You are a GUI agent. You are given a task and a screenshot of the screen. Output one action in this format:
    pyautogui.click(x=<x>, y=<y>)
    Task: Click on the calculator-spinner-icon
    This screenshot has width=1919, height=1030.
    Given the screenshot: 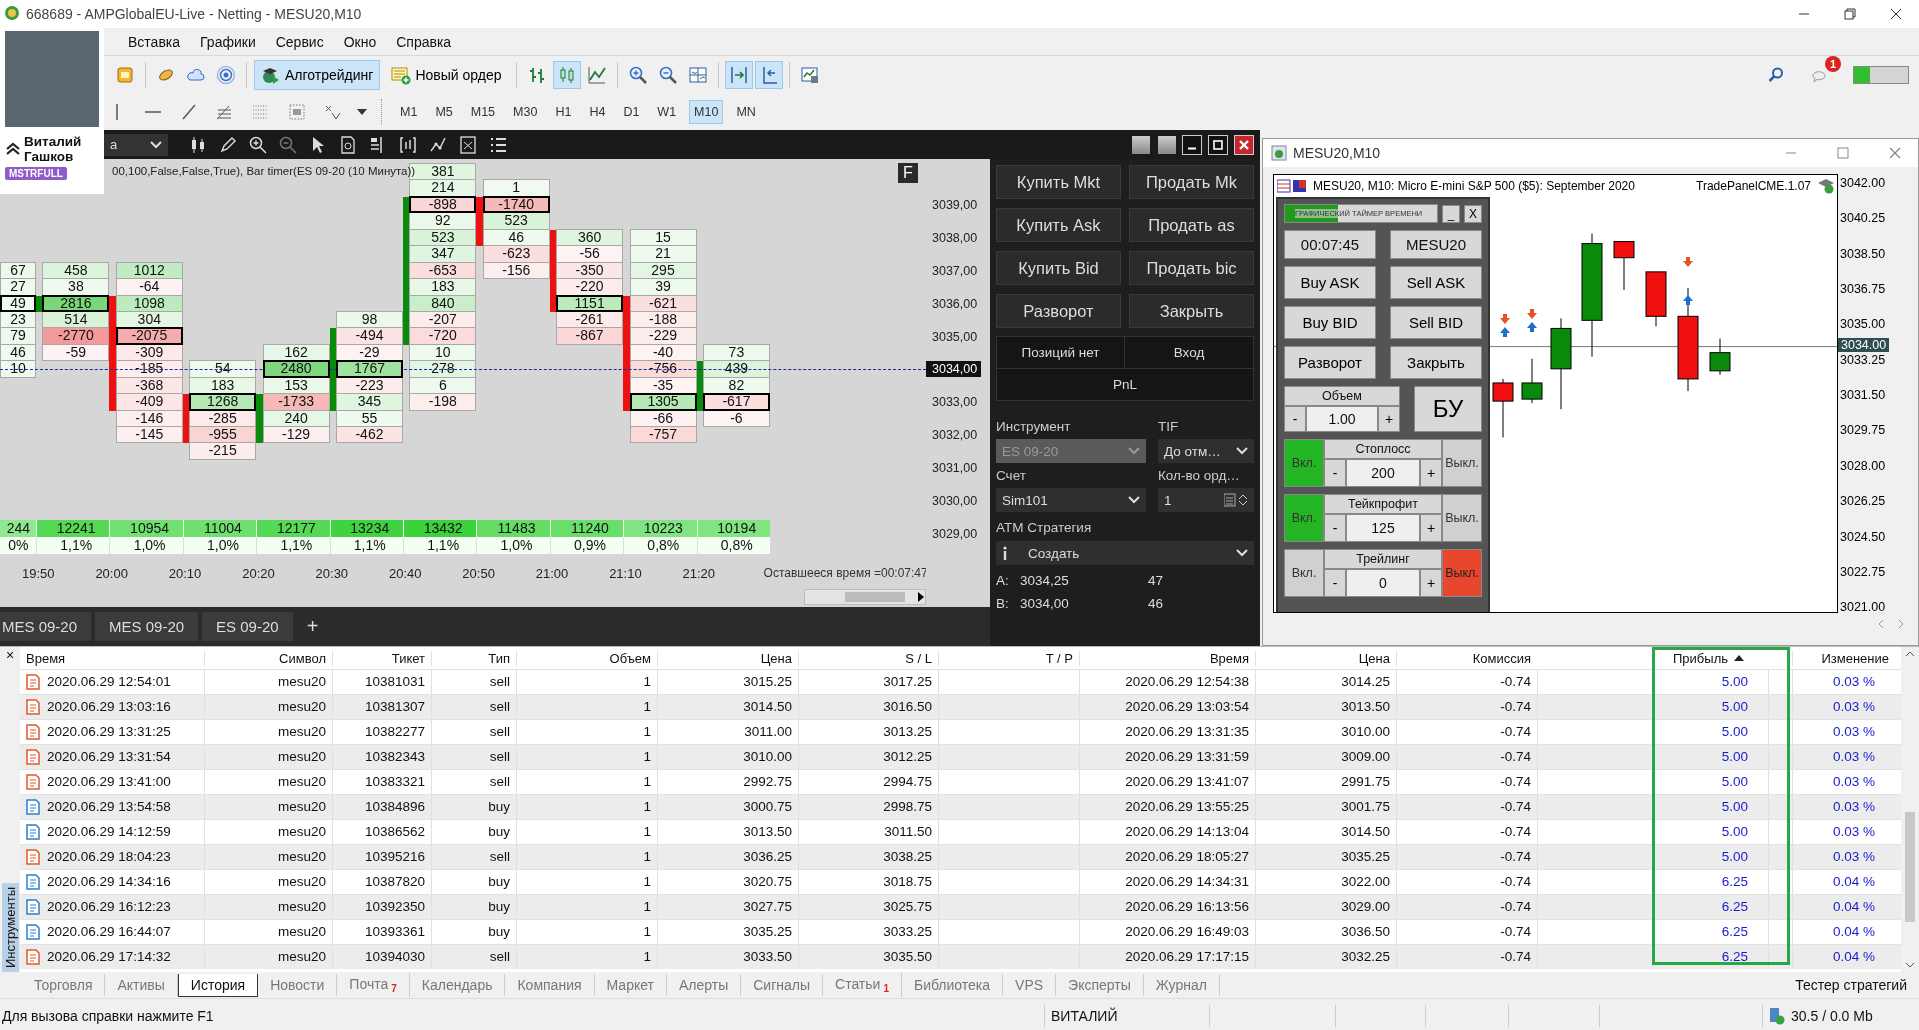 What is the action you would take?
    pyautogui.click(x=1236, y=500)
    